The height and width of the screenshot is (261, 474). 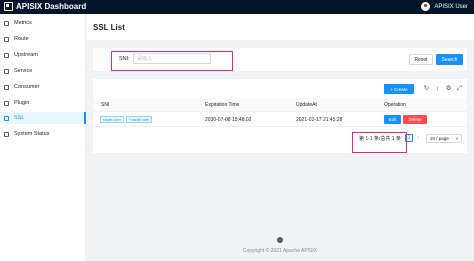 What do you see at coordinates (222, 105) in the screenshot?
I see `column-header-expiration: Expiration Time` at bounding box center [222, 105].